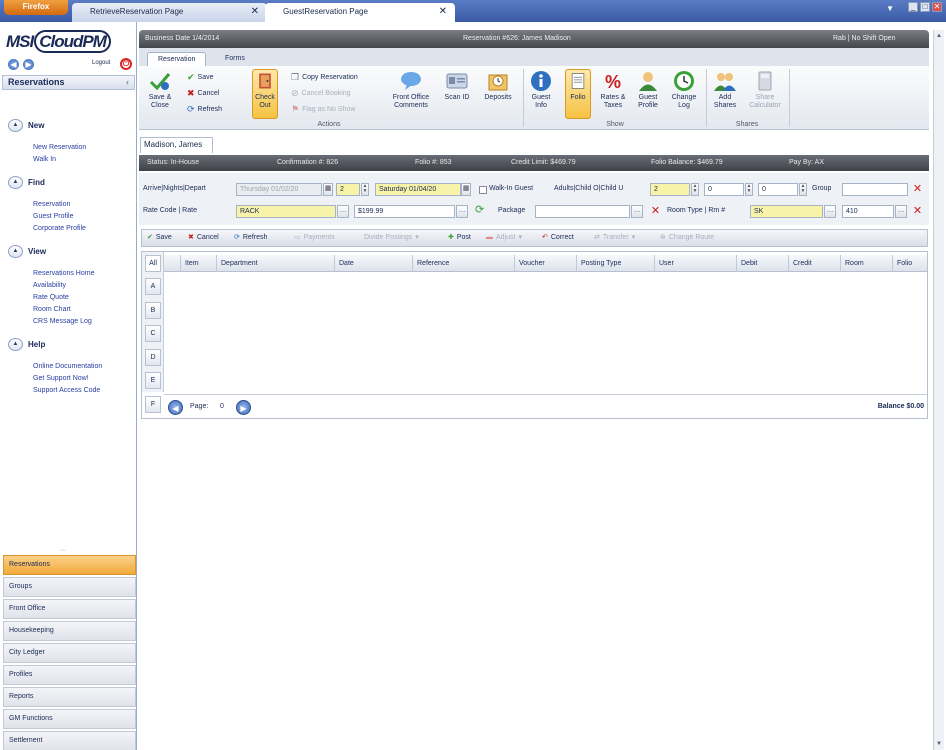 The height and width of the screenshot is (750, 946). Describe the element at coordinates (613, 90) in the screenshot. I see `rates-taxes-button: % Rates & Taxes` at that location.